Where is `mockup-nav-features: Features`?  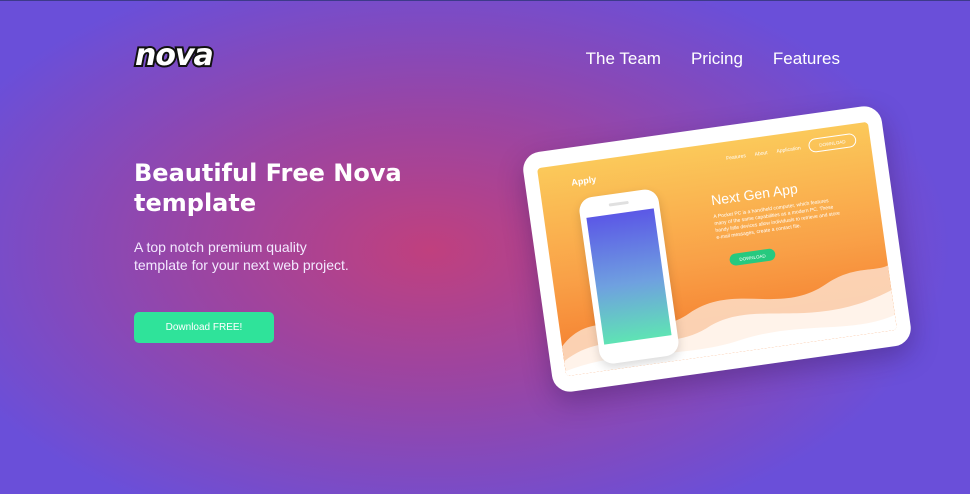
mockup-nav-features: Features is located at coordinates (736, 157).